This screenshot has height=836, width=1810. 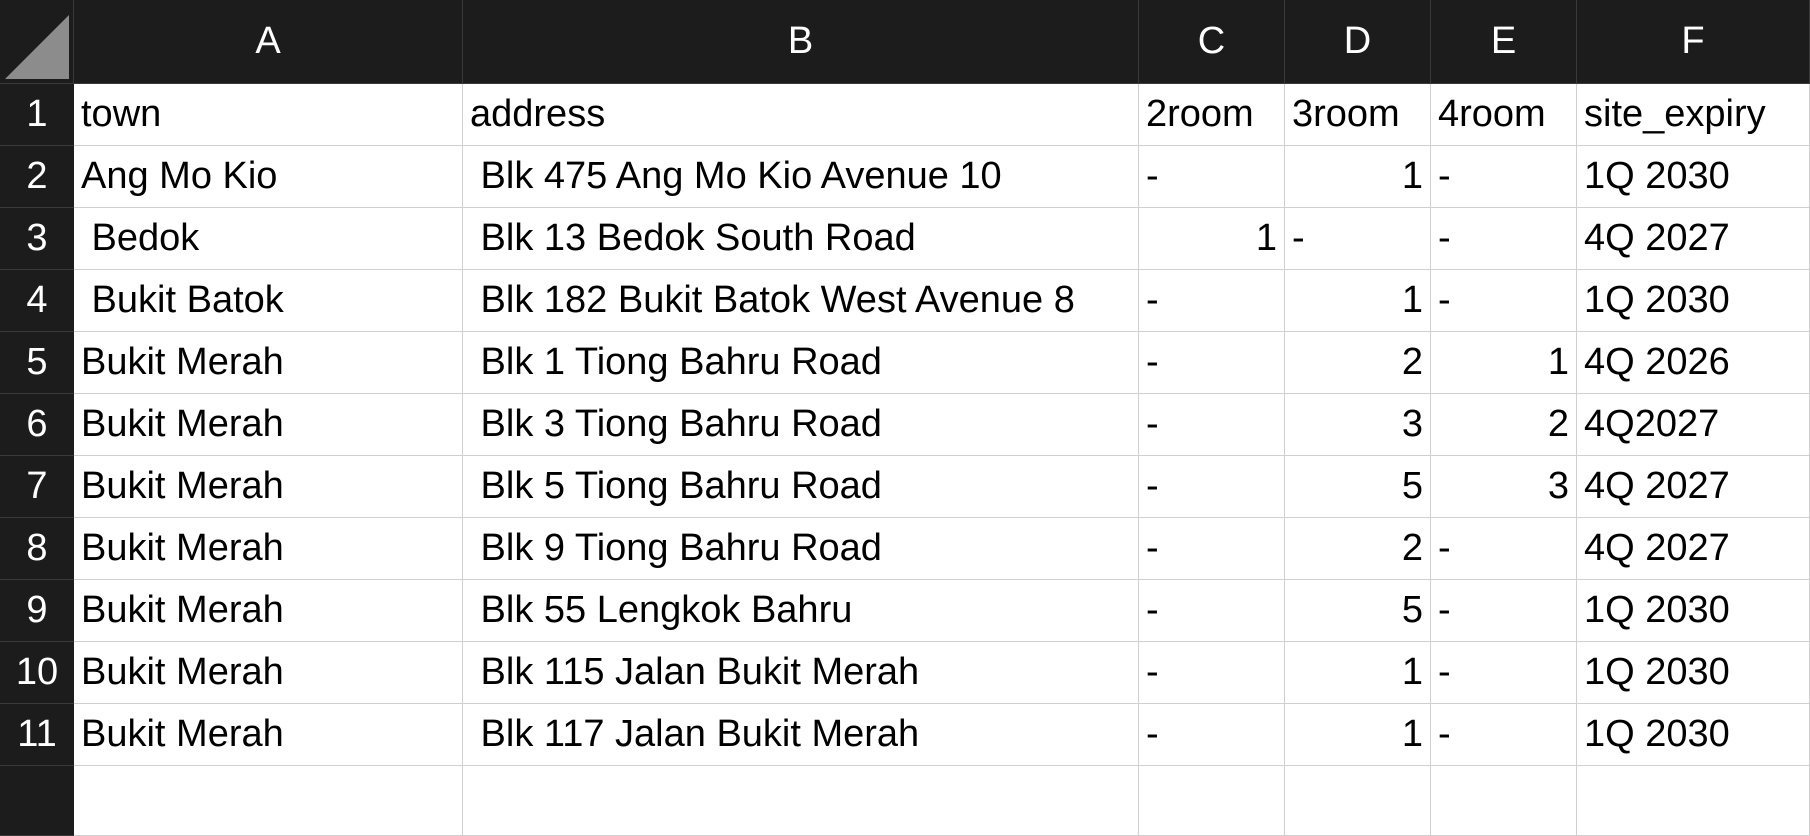 I want to click on cell-b9: Blk 55 Lengkok Bahru, so click(x=801, y=611).